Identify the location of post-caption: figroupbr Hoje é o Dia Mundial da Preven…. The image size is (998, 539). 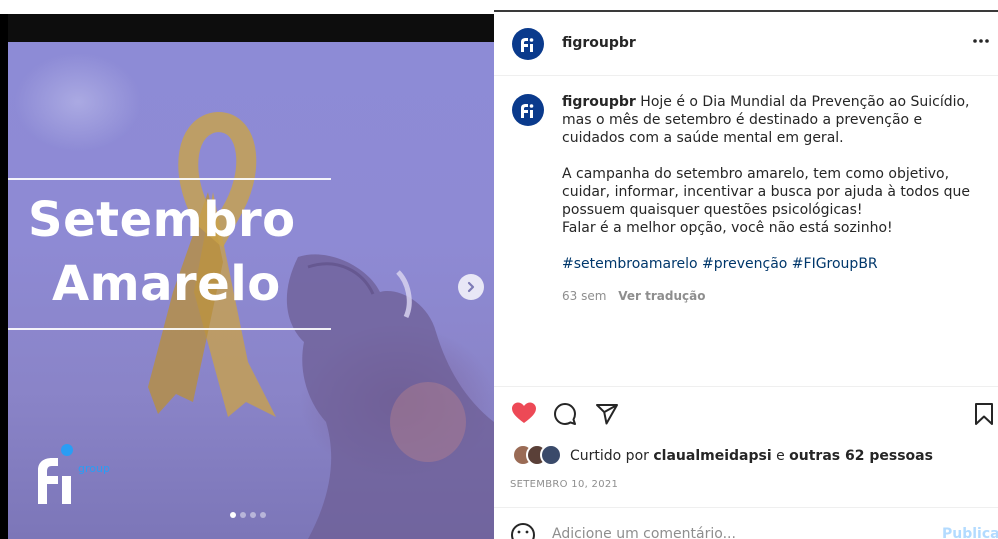
(772, 183).